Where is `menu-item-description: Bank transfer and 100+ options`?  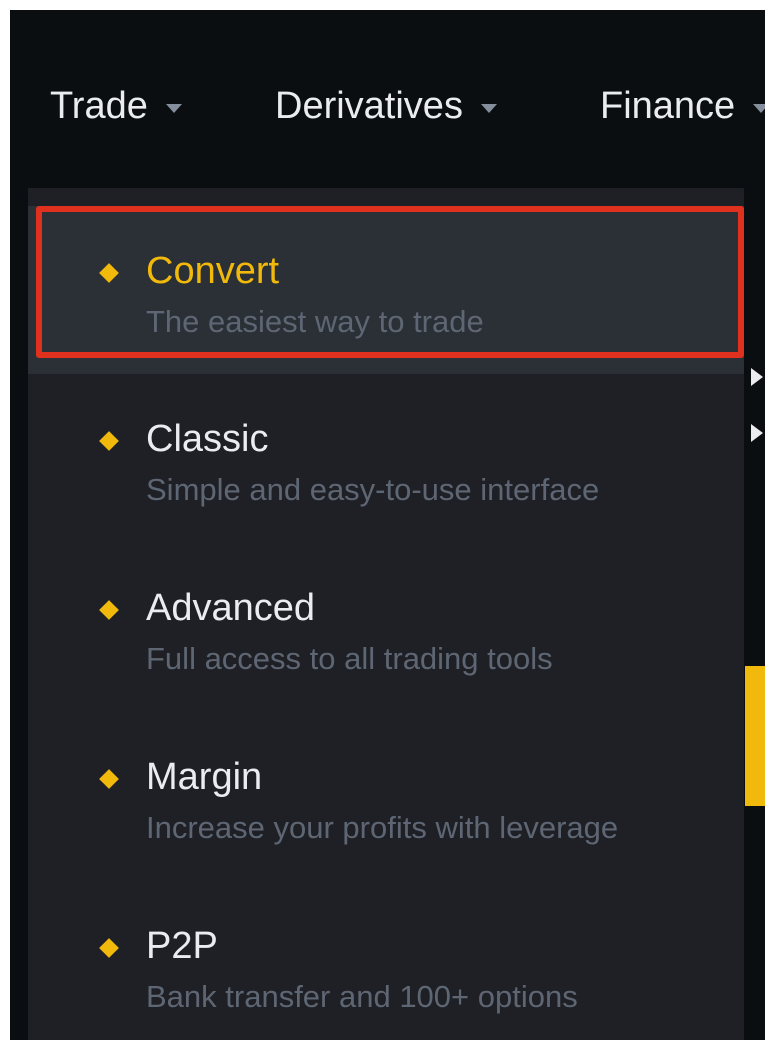
menu-item-description: Bank transfer and 100+ options is located at coordinates (362, 996).